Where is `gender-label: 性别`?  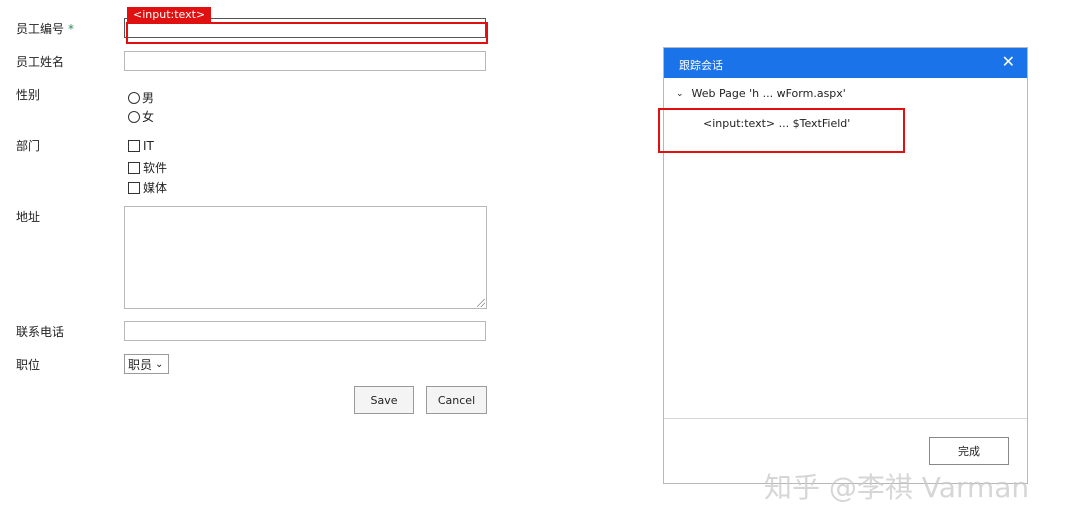
gender-label: 性别 is located at coordinates (28, 95).